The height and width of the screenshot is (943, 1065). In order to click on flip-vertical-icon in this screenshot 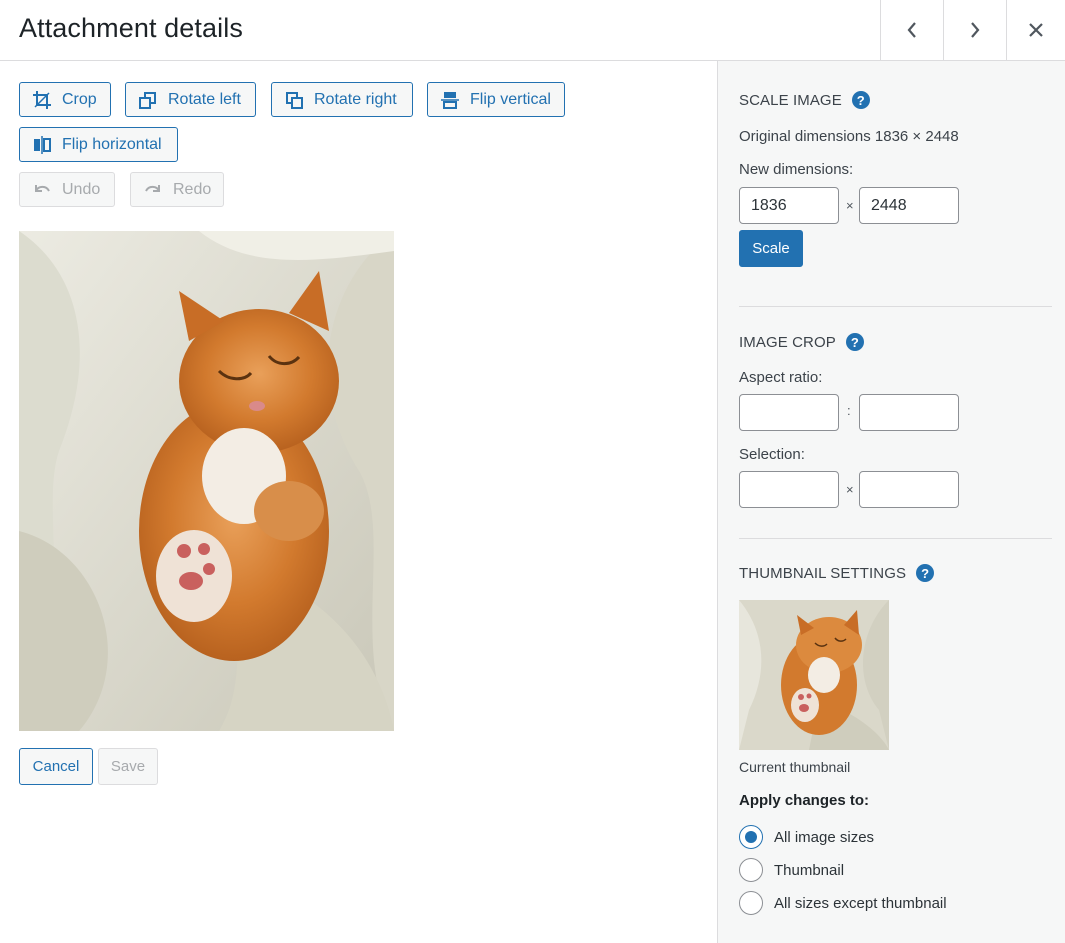, I will do `click(450, 100)`.